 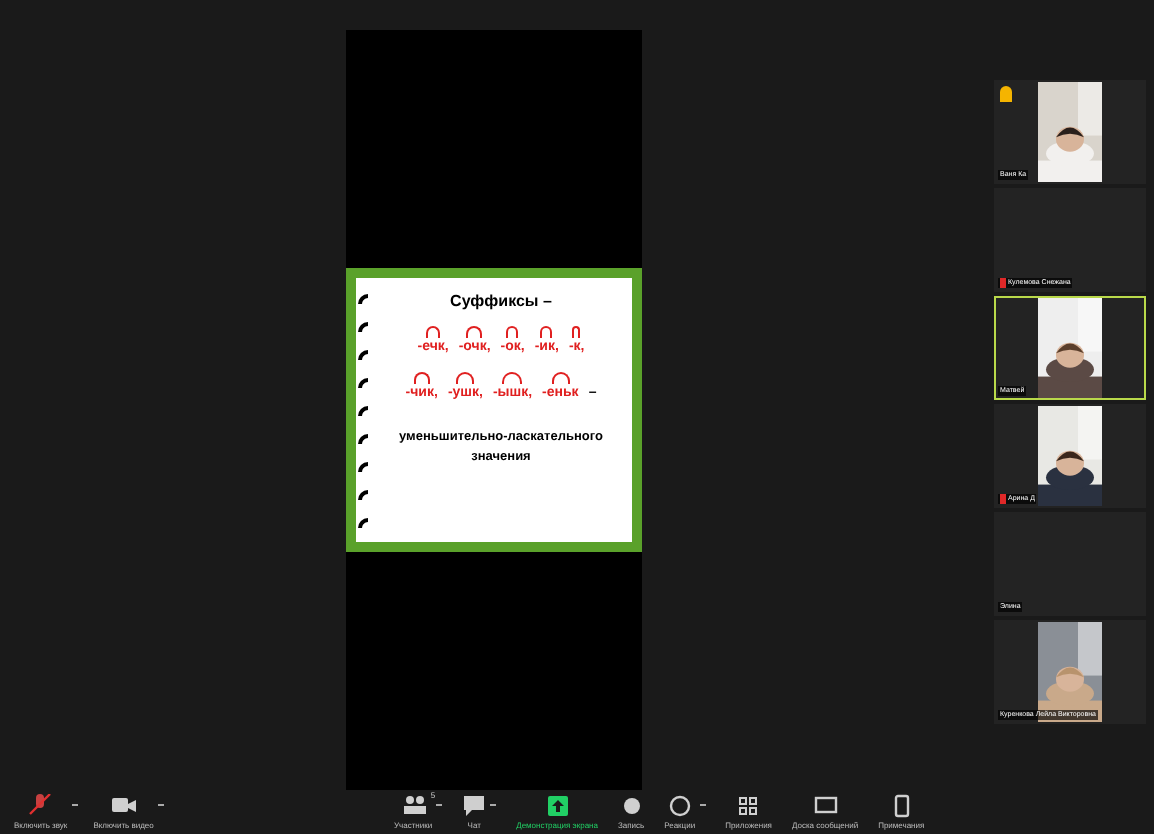 What do you see at coordinates (474, 806) in the screenshot?
I see `chat-bubble-icon` at bounding box center [474, 806].